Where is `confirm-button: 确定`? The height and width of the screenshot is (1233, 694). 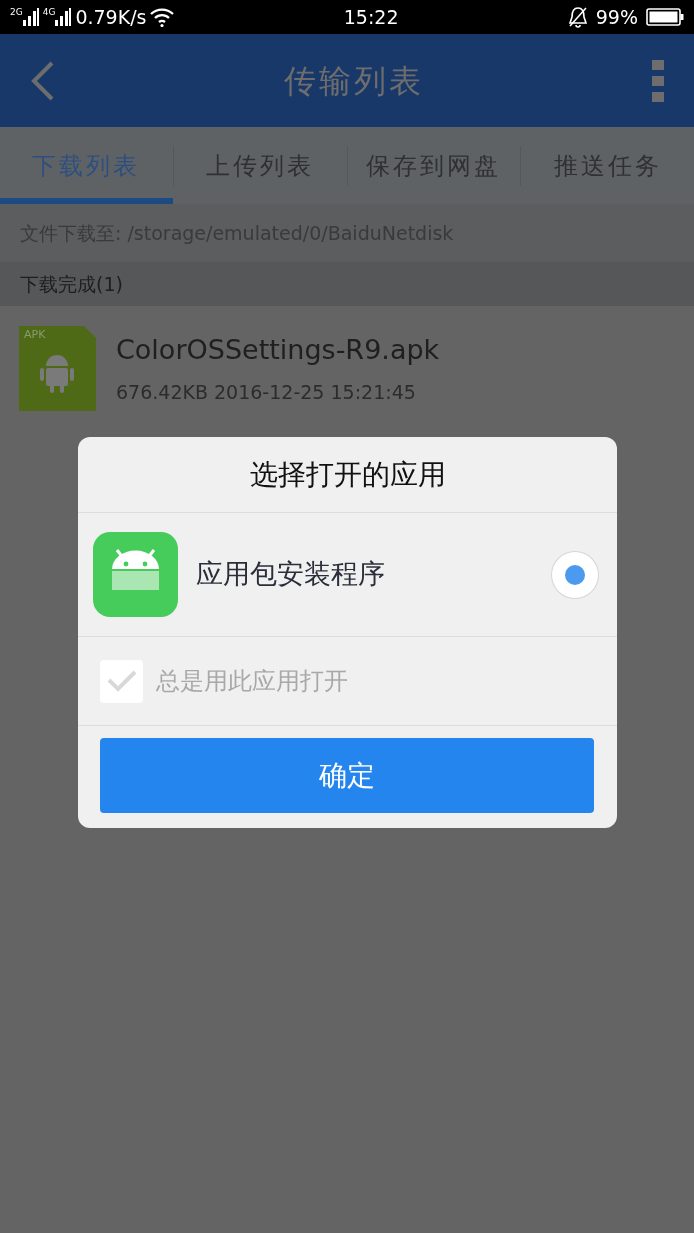 confirm-button: 确定 is located at coordinates (347, 775).